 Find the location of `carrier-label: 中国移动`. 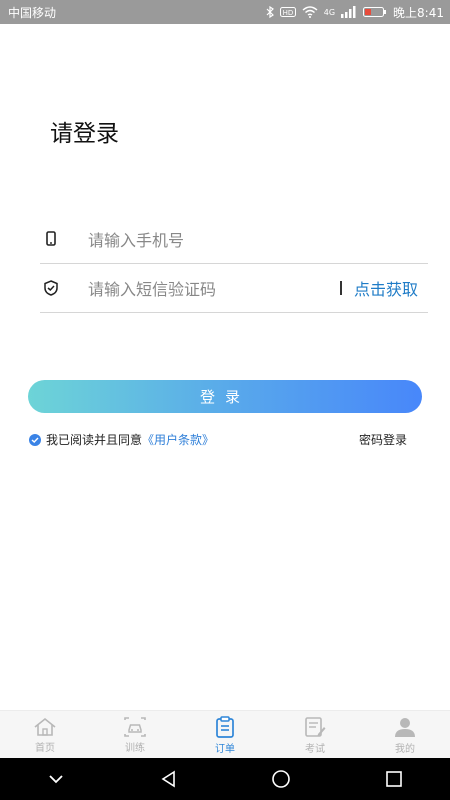

carrier-label: 中国移动 is located at coordinates (32, 12).